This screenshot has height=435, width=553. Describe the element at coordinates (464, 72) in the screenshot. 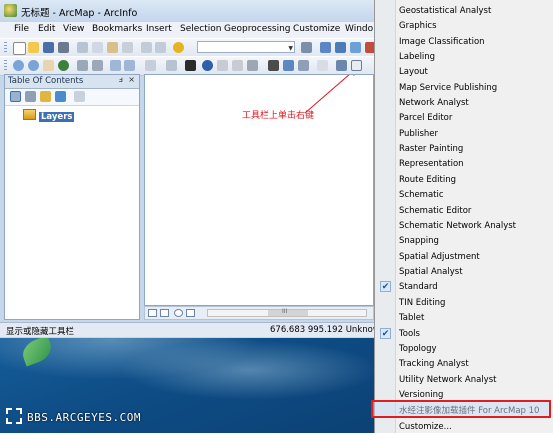

I see `menu-item: Layout` at that location.